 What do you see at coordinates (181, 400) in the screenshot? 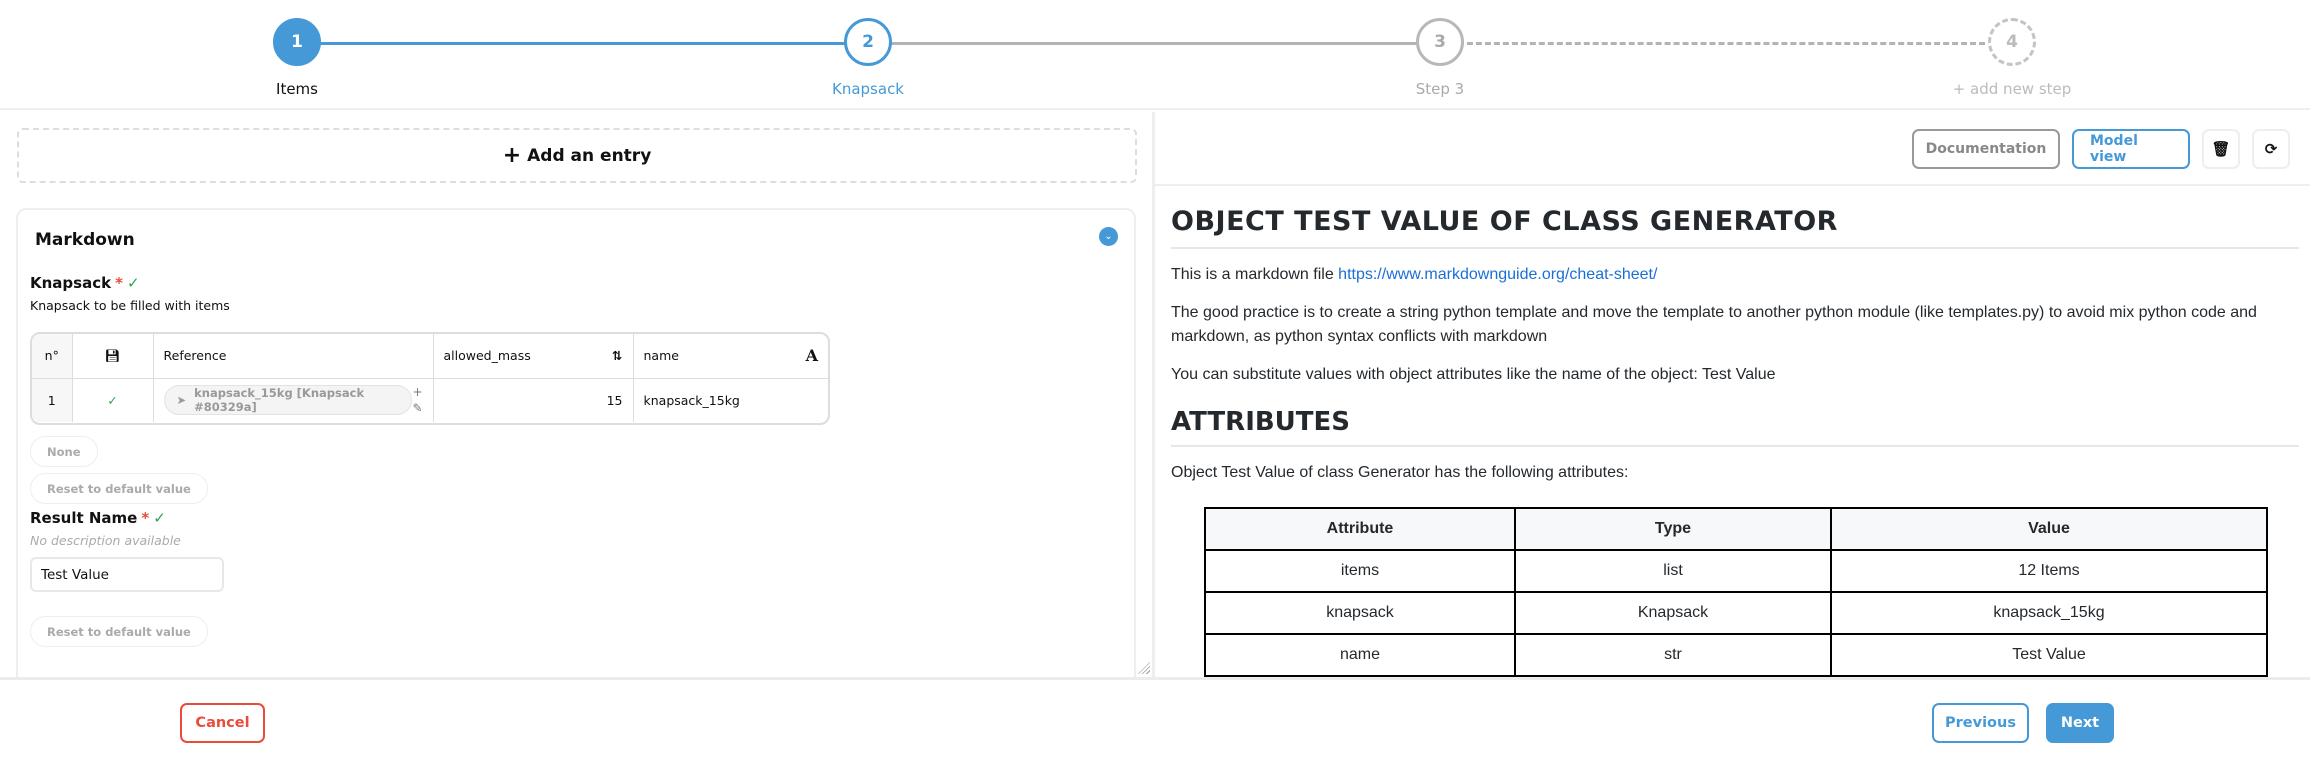
I see `cursor-icon: ➤` at bounding box center [181, 400].